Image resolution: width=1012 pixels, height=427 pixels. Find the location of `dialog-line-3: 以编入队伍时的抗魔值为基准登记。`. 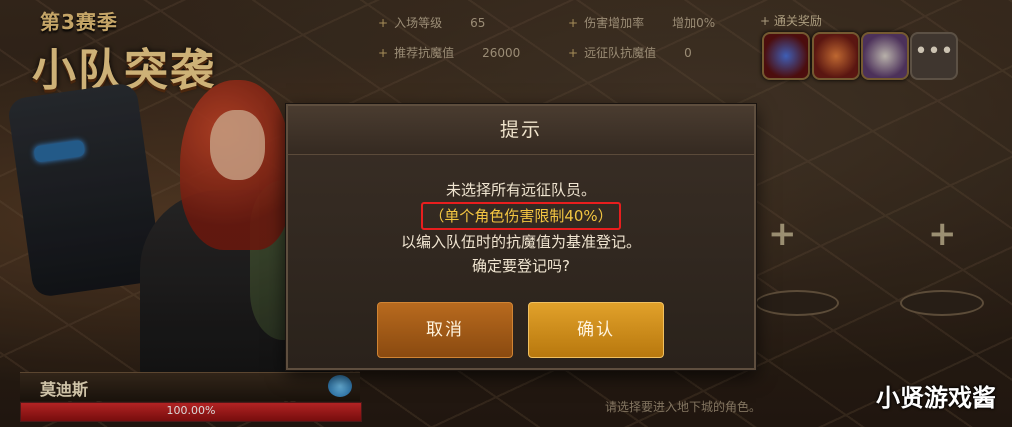

dialog-line-3: 以编入队伍时的抗魔值为基准登记。 is located at coordinates (520, 242).